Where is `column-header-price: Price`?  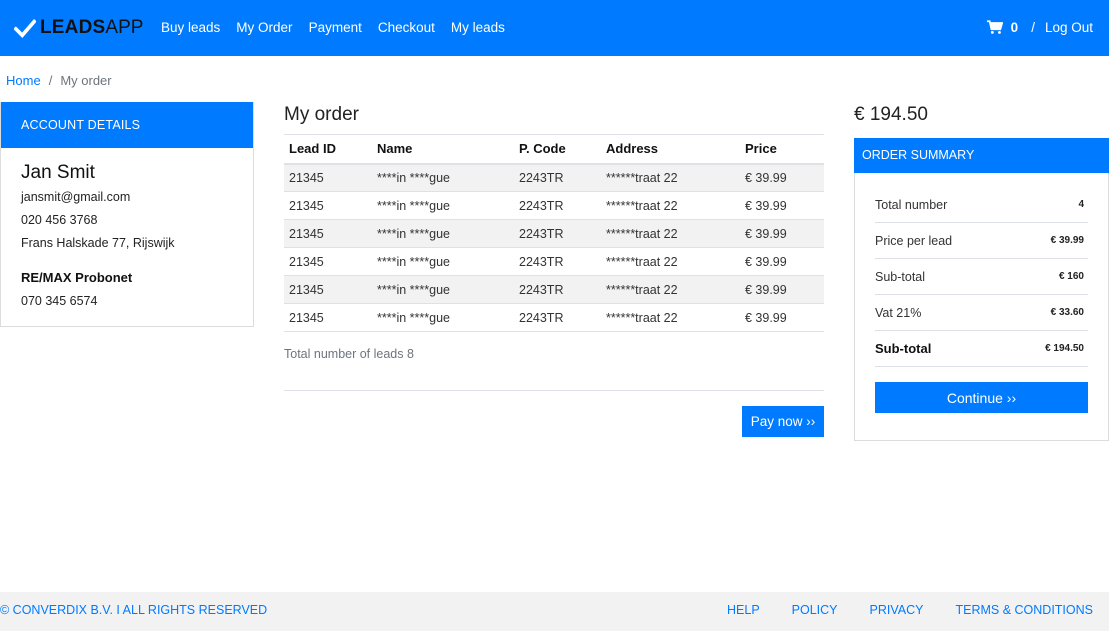 column-header-price: Price is located at coordinates (782, 149).